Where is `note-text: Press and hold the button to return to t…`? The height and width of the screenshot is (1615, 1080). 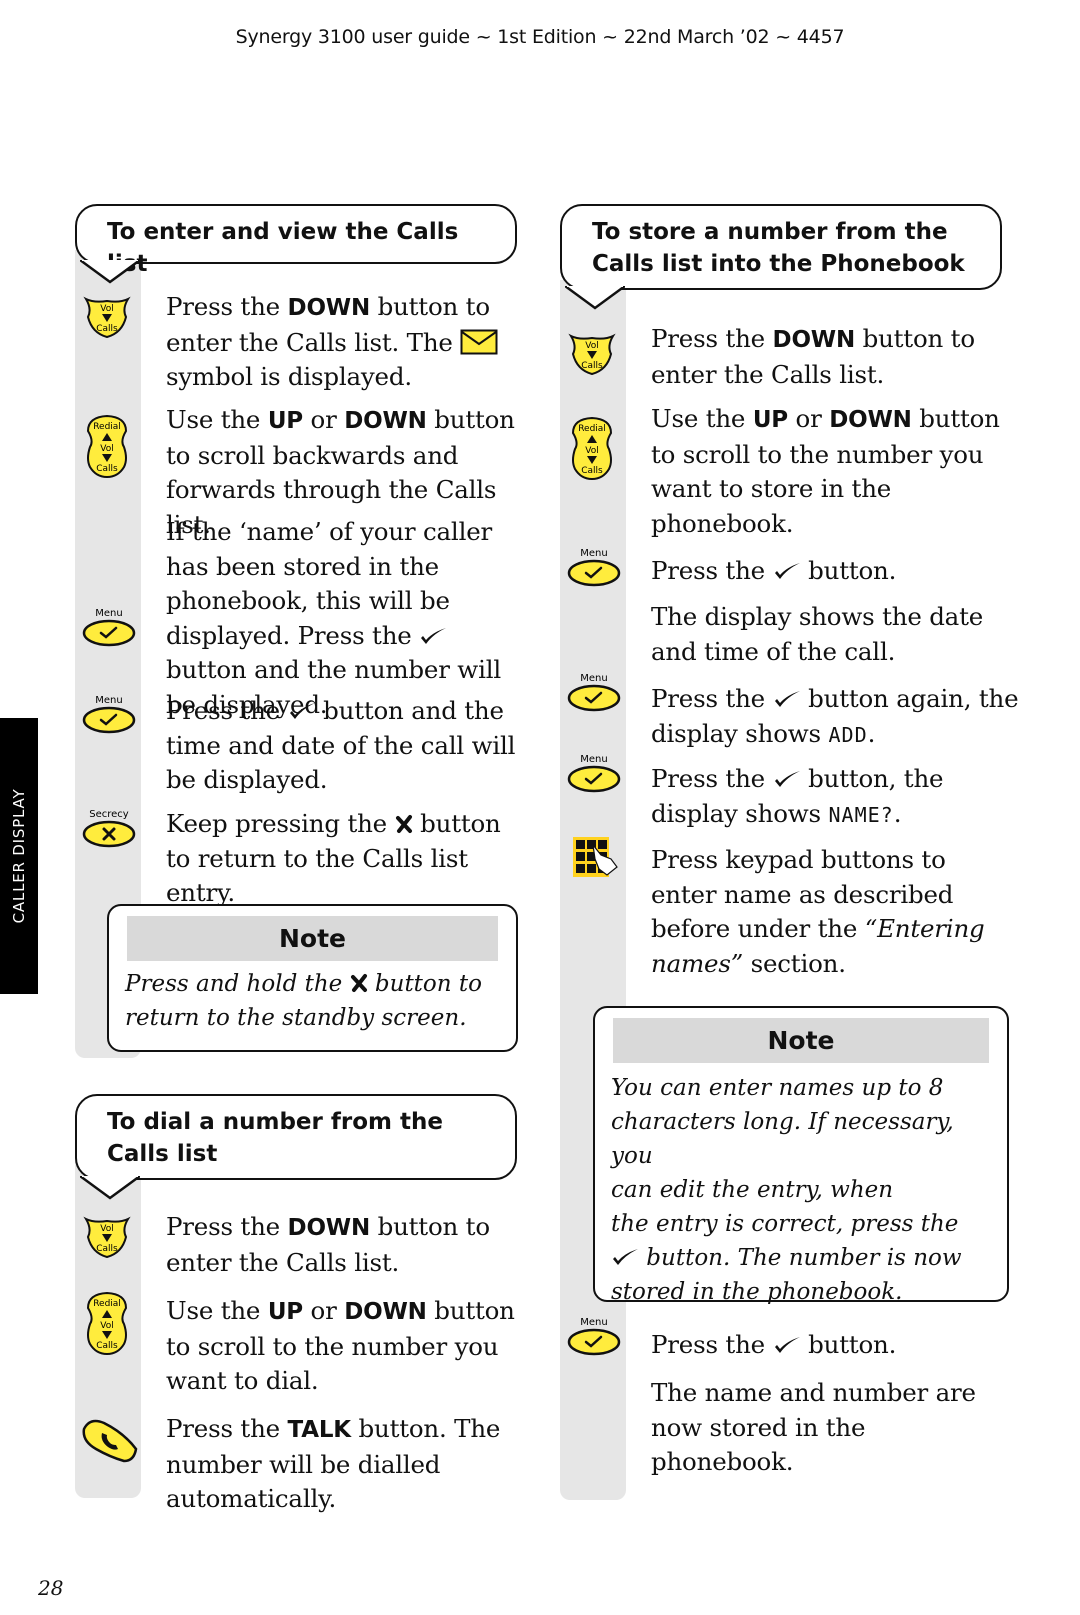 note-text: Press and hold the button to return to t… is located at coordinates (303, 1001).